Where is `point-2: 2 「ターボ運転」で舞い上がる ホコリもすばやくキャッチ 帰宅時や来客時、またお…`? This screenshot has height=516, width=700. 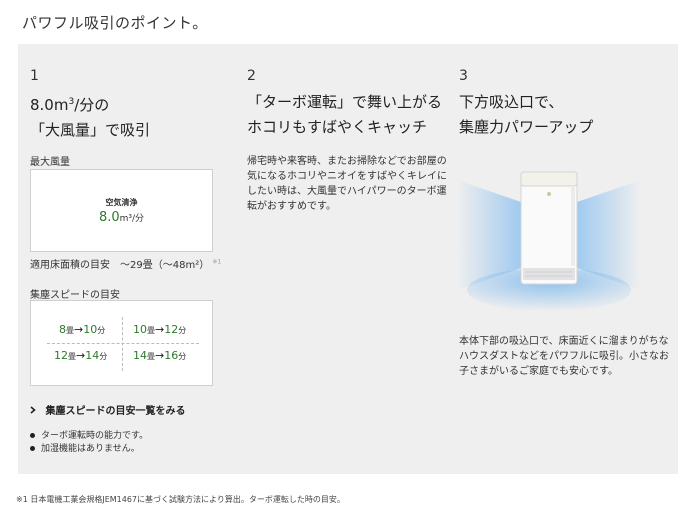 point-2: 2 「ターボ運転」で舞い上がる ホコリもすばやくキャッチ 帰宅時や来客時、またお… is located at coordinates (347, 140).